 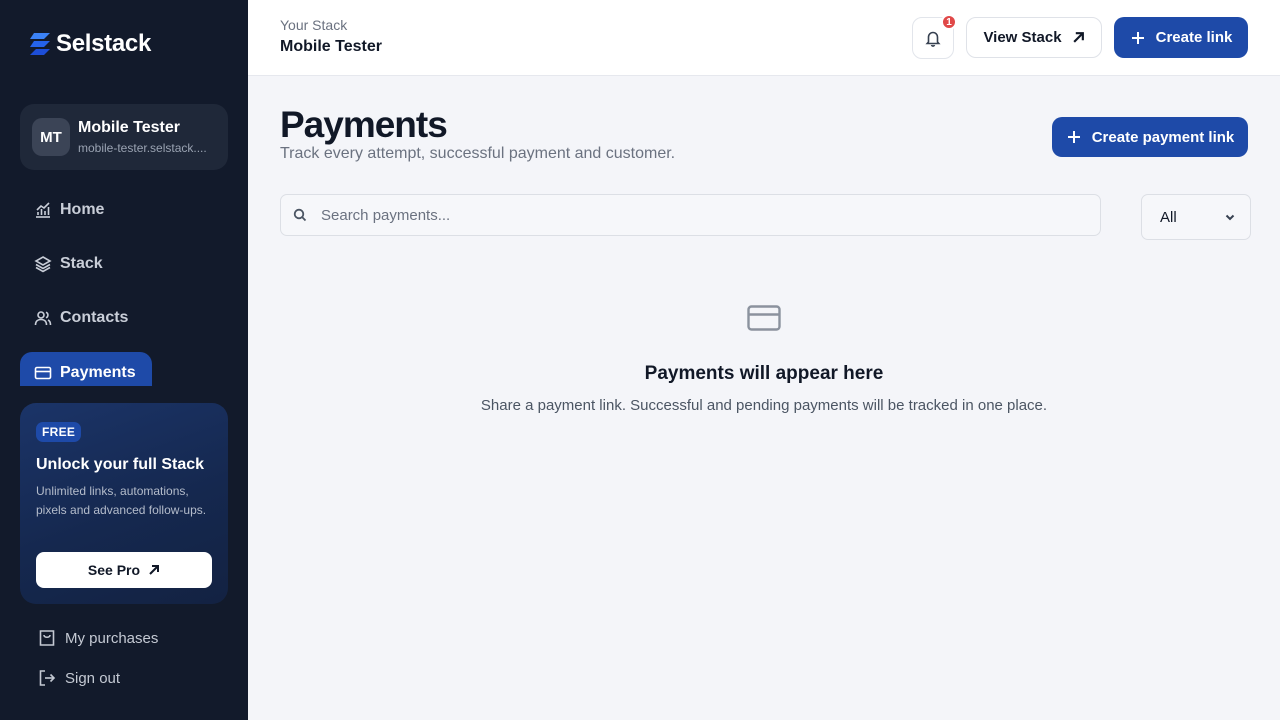 What do you see at coordinates (314, 25) in the screenshot?
I see `header-subtitle: Your Stack` at bounding box center [314, 25].